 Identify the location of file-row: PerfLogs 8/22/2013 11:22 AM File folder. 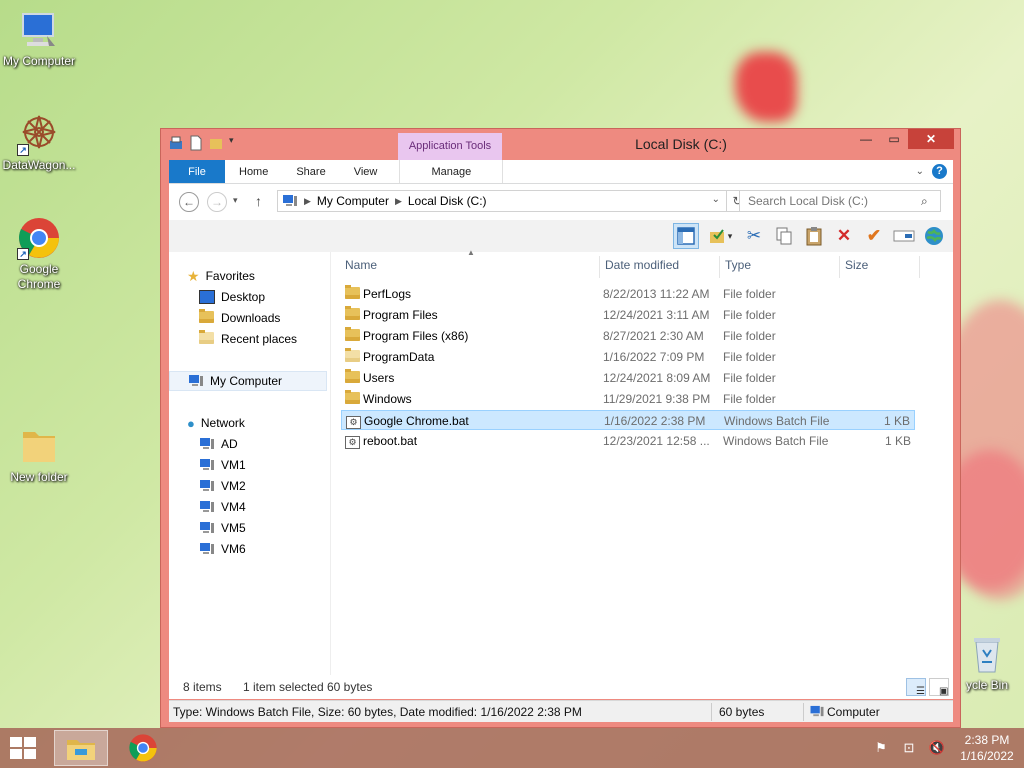
(628, 294).